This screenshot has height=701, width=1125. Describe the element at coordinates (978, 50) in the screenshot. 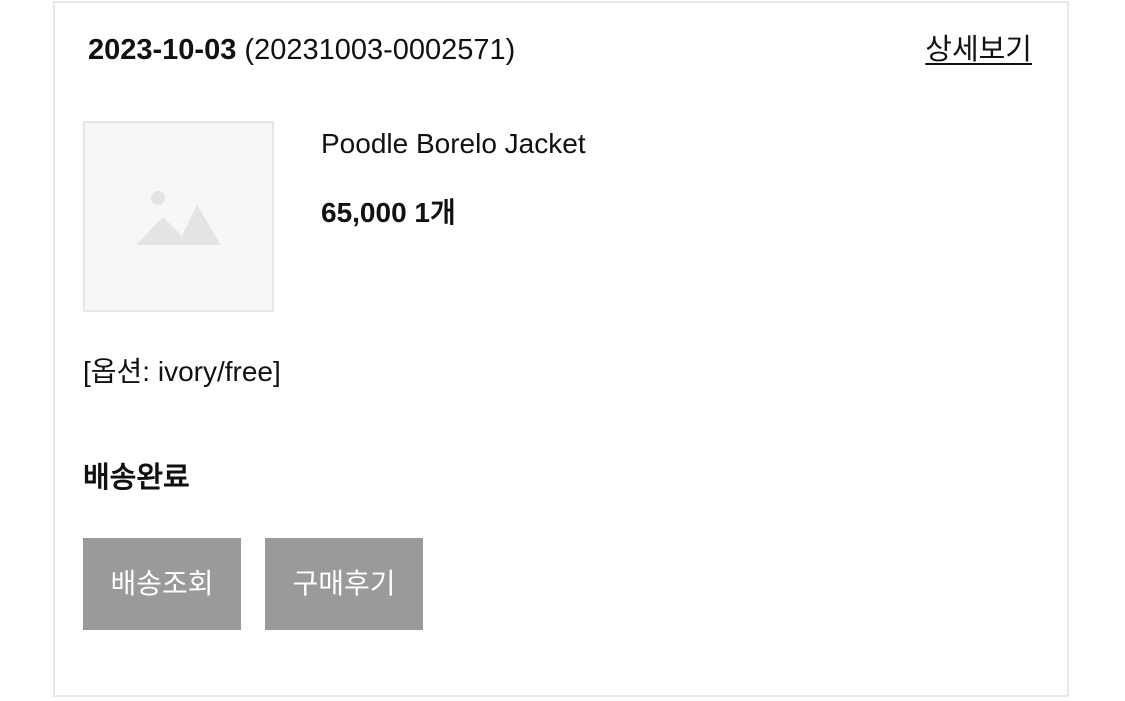

I see `view-details-link: 상세보기` at that location.